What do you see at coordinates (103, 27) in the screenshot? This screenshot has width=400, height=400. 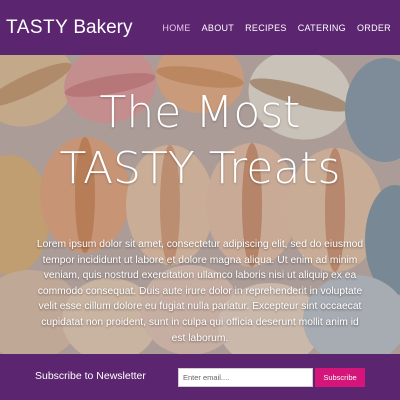 I see `brand-name-light: Bakery` at bounding box center [103, 27].